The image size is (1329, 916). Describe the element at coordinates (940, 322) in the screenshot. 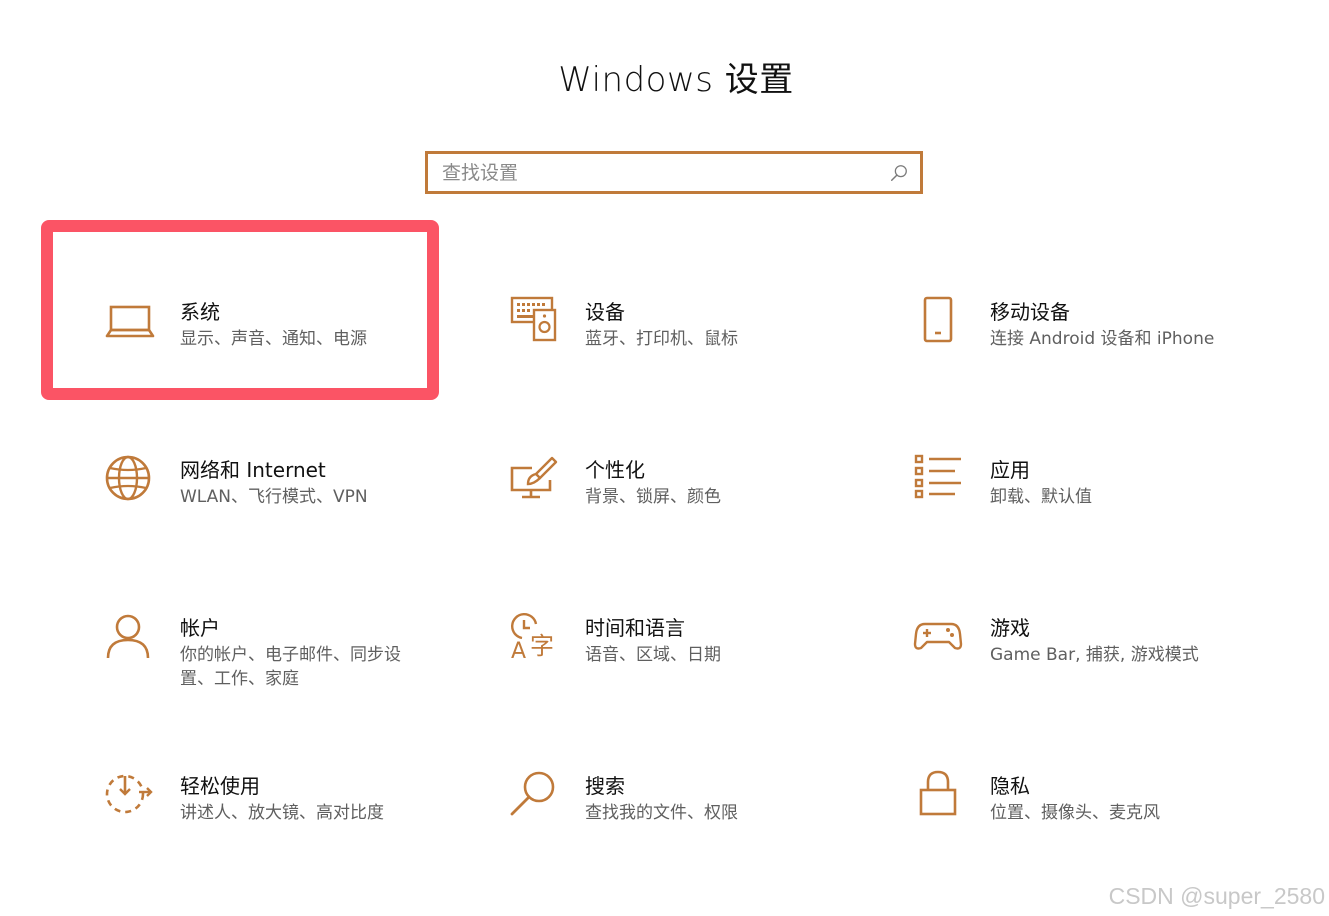

I see `phone-icon` at that location.